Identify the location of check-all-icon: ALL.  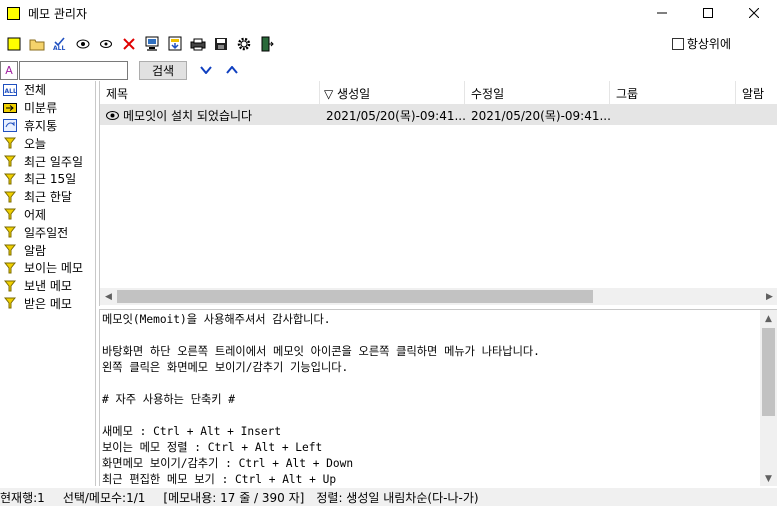
(59, 44).